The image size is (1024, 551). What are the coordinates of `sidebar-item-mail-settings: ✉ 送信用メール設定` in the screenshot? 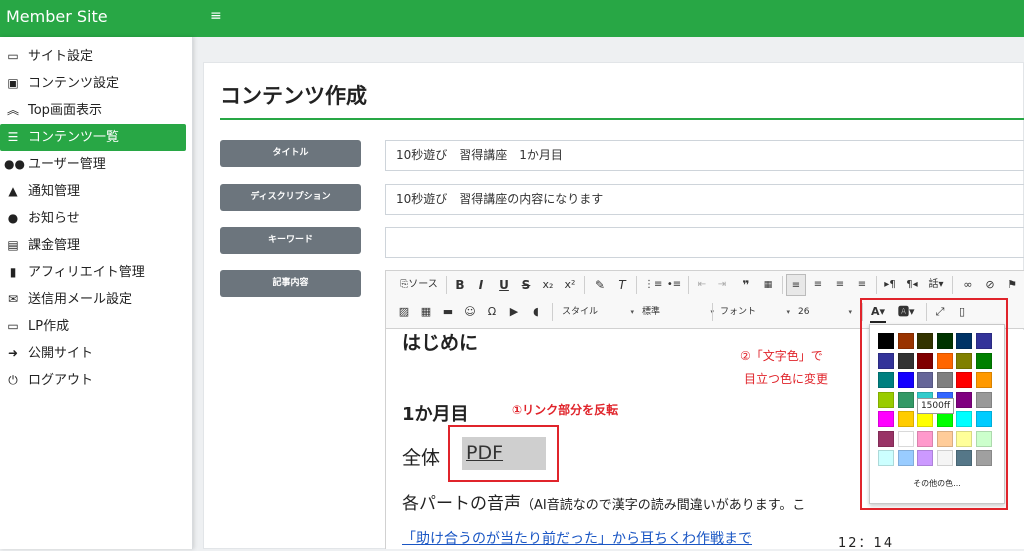 It's located at (93, 299).